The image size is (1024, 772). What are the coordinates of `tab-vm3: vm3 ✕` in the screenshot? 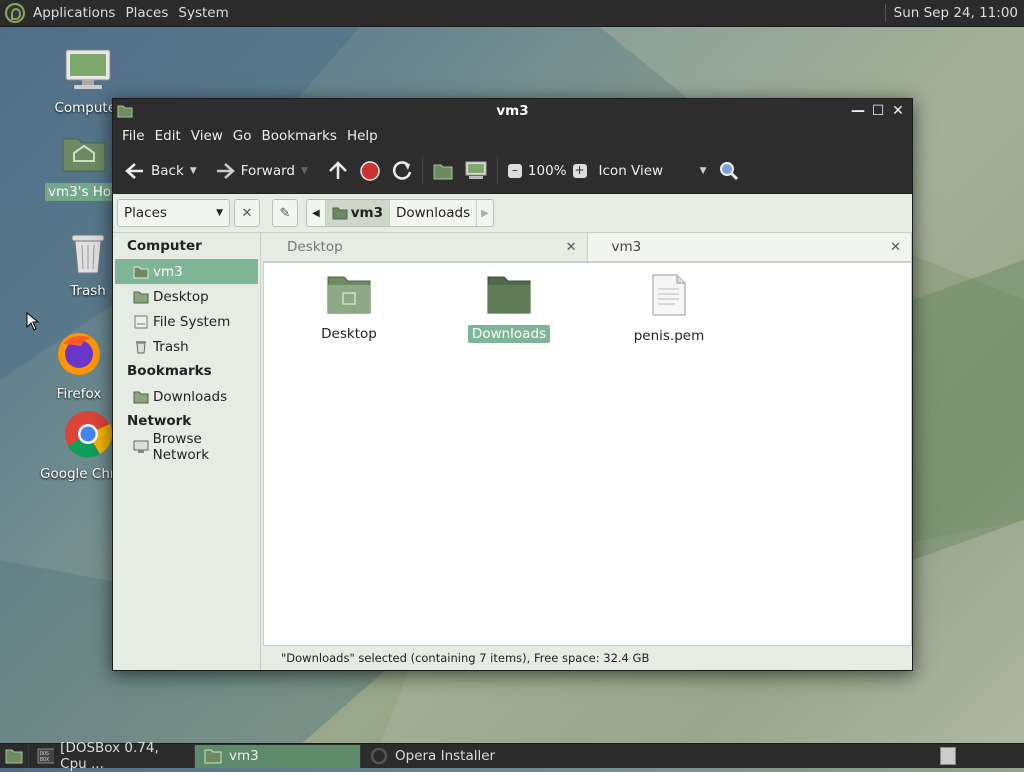 It's located at (749, 247).